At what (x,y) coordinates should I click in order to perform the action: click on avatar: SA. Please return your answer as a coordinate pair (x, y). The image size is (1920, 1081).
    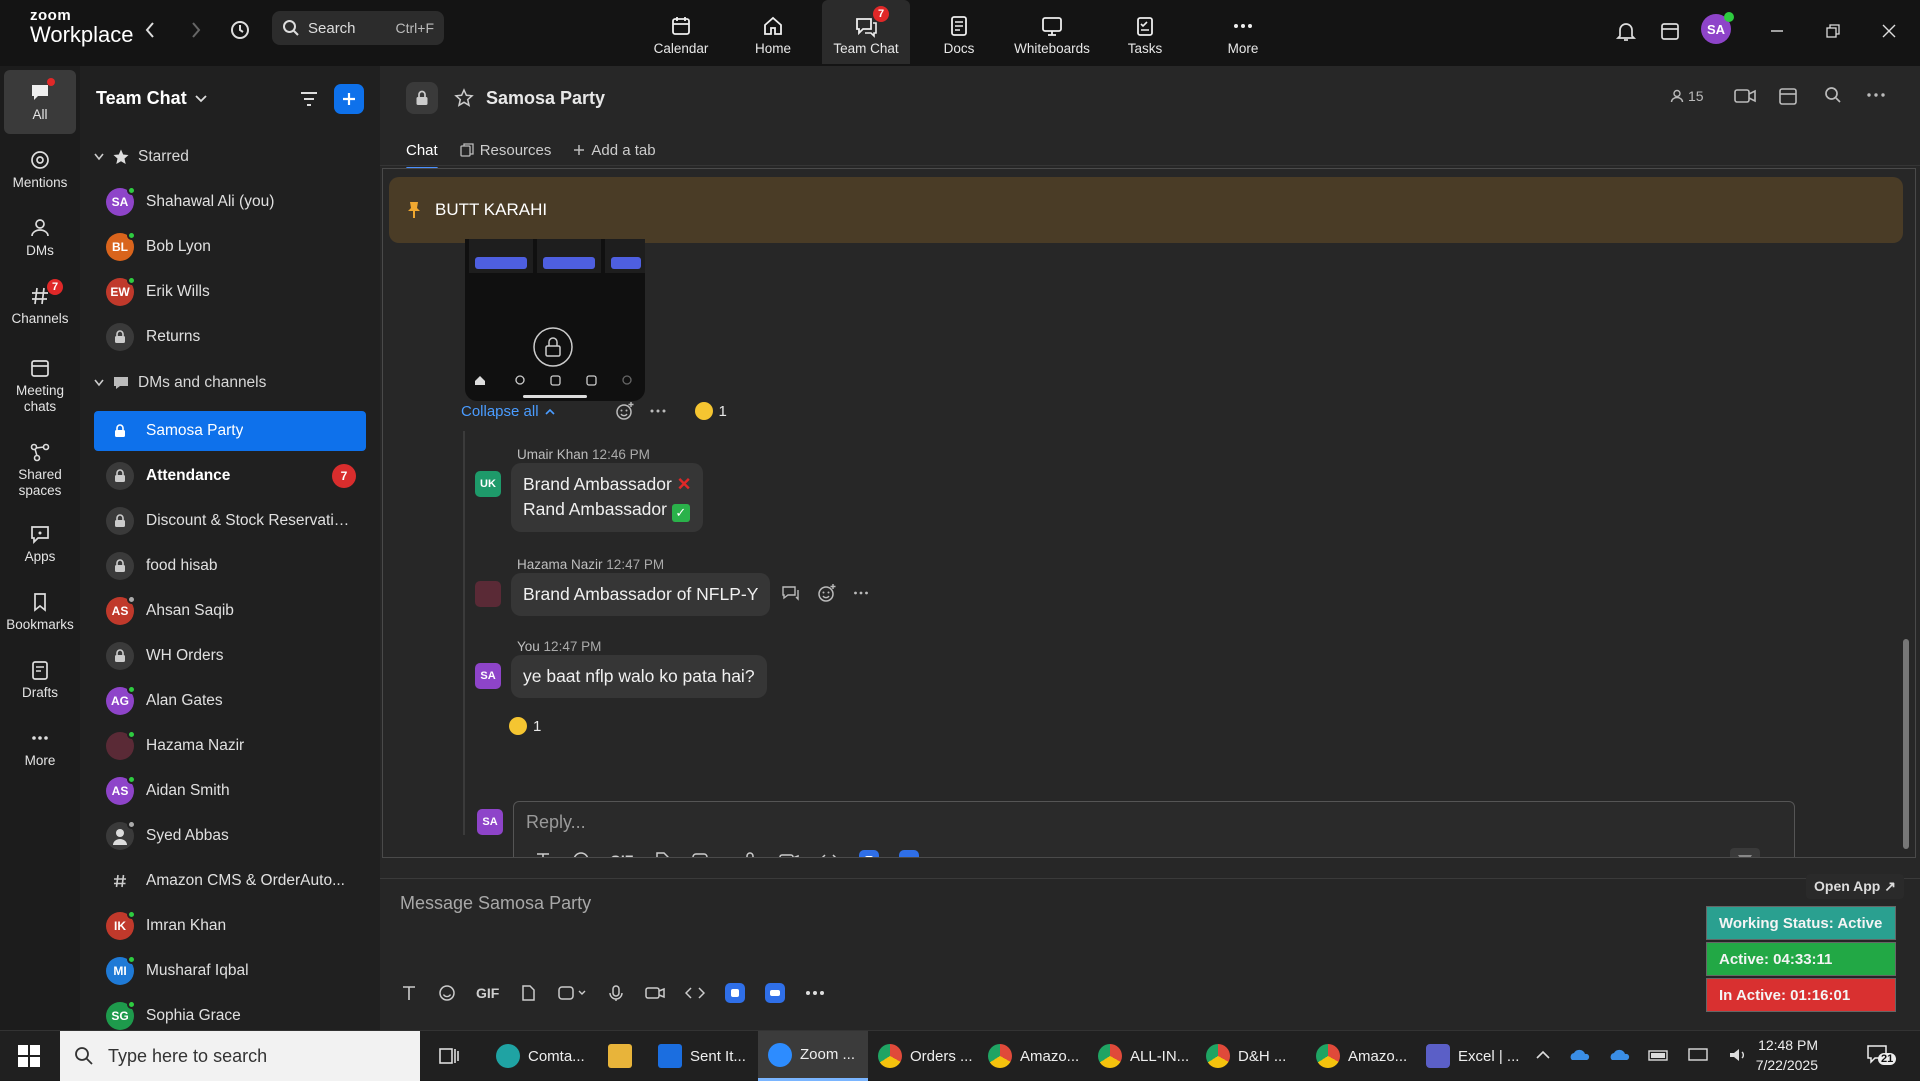
    Looking at the image, I should click on (488, 676).